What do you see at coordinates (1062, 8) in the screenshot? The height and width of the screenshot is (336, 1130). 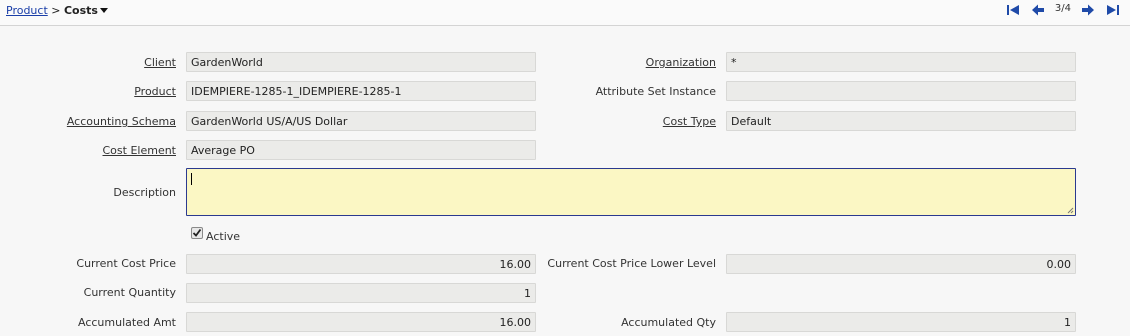 I see `record-counter: 3/4` at bounding box center [1062, 8].